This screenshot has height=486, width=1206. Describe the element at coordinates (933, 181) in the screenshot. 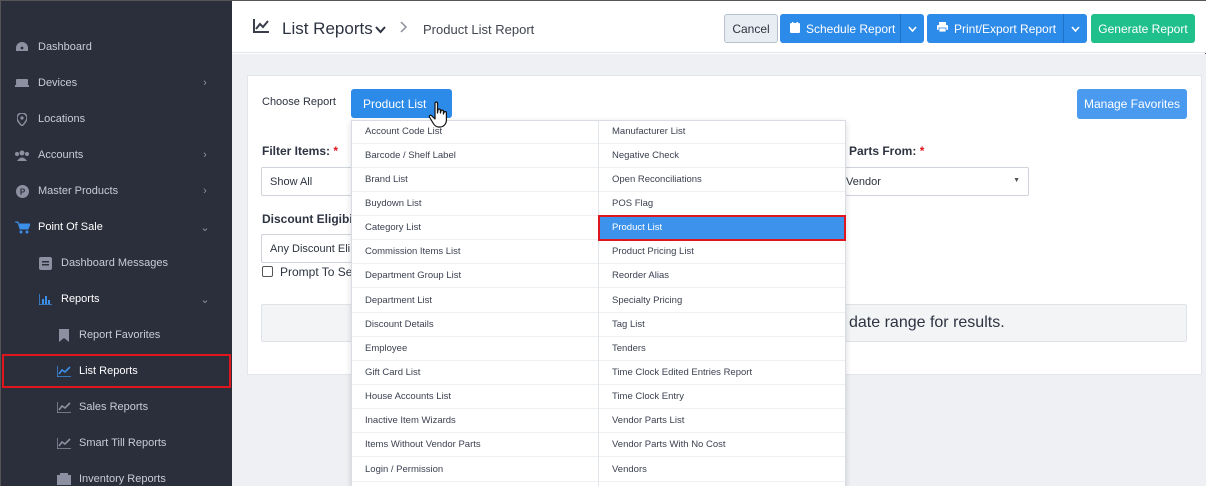

I see `parts-from-select: Vendor ▼` at that location.